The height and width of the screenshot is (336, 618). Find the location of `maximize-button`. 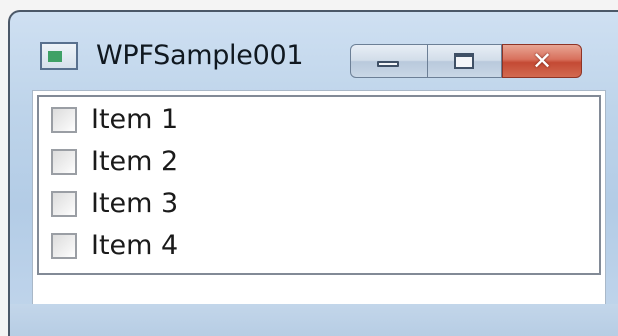

maximize-button is located at coordinates (465, 61).